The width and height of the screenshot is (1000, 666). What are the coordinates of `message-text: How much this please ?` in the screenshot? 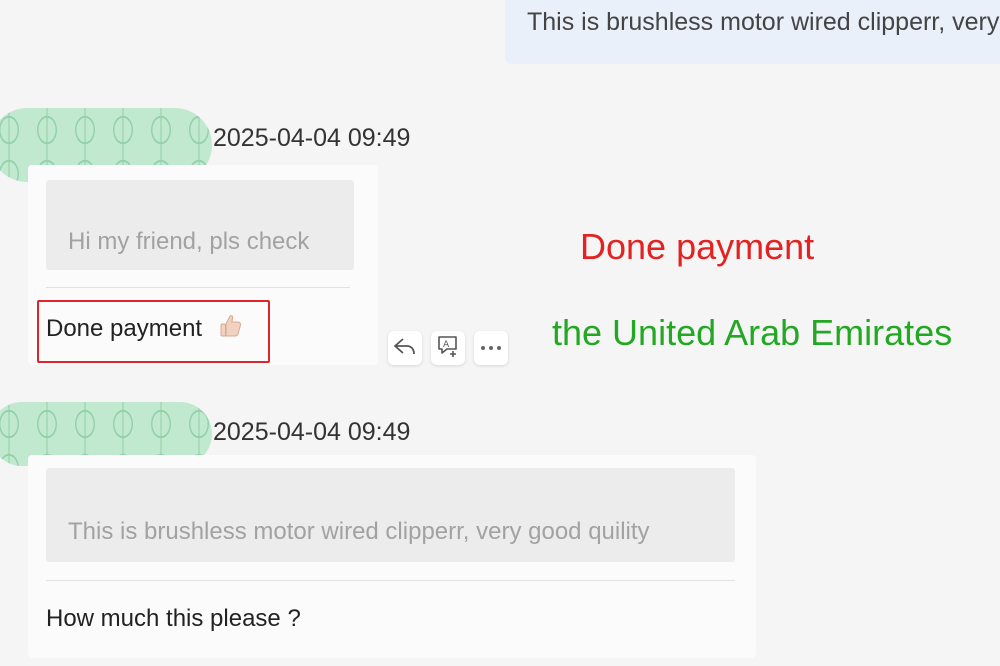 It's located at (173, 618).